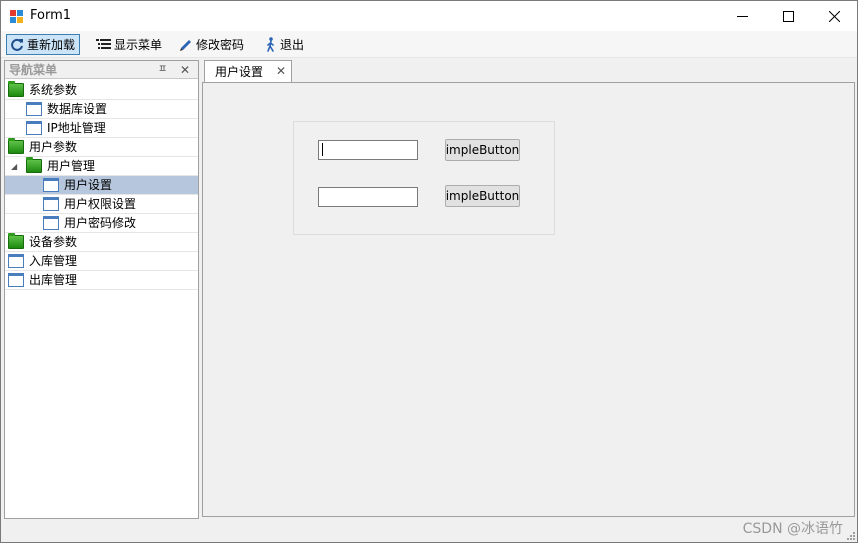  I want to click on tree-node-inbound: 入库管理, so click(101, 261).